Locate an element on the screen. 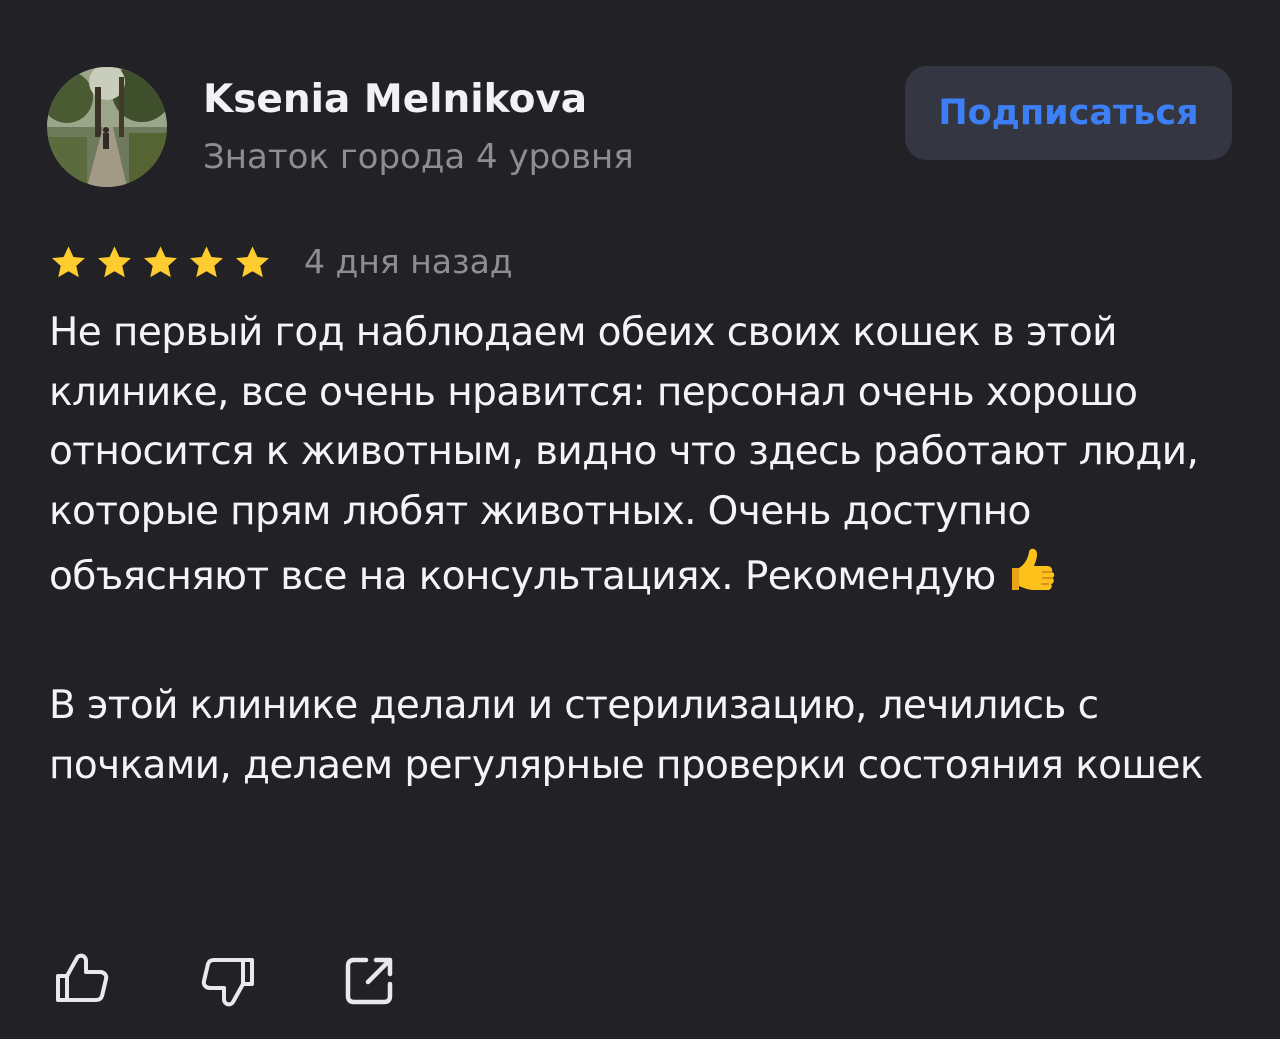 Image resolution: width=1280 pixels, height=1039 pixels. share-icon is located at coordinates (369, 981).